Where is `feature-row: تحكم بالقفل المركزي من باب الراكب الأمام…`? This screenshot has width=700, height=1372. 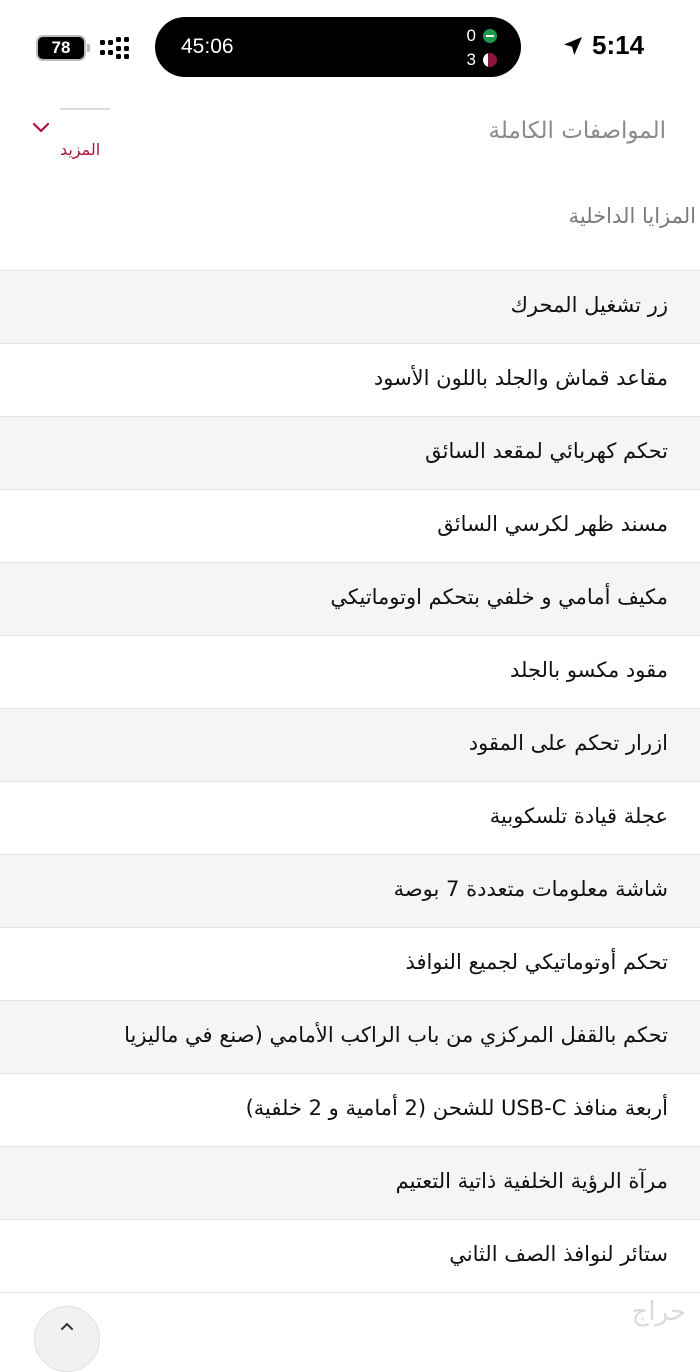
feature-row: تحكم بالقفل المركزي من باب الراكب الأمام… is located at coordinates (350, 1037).